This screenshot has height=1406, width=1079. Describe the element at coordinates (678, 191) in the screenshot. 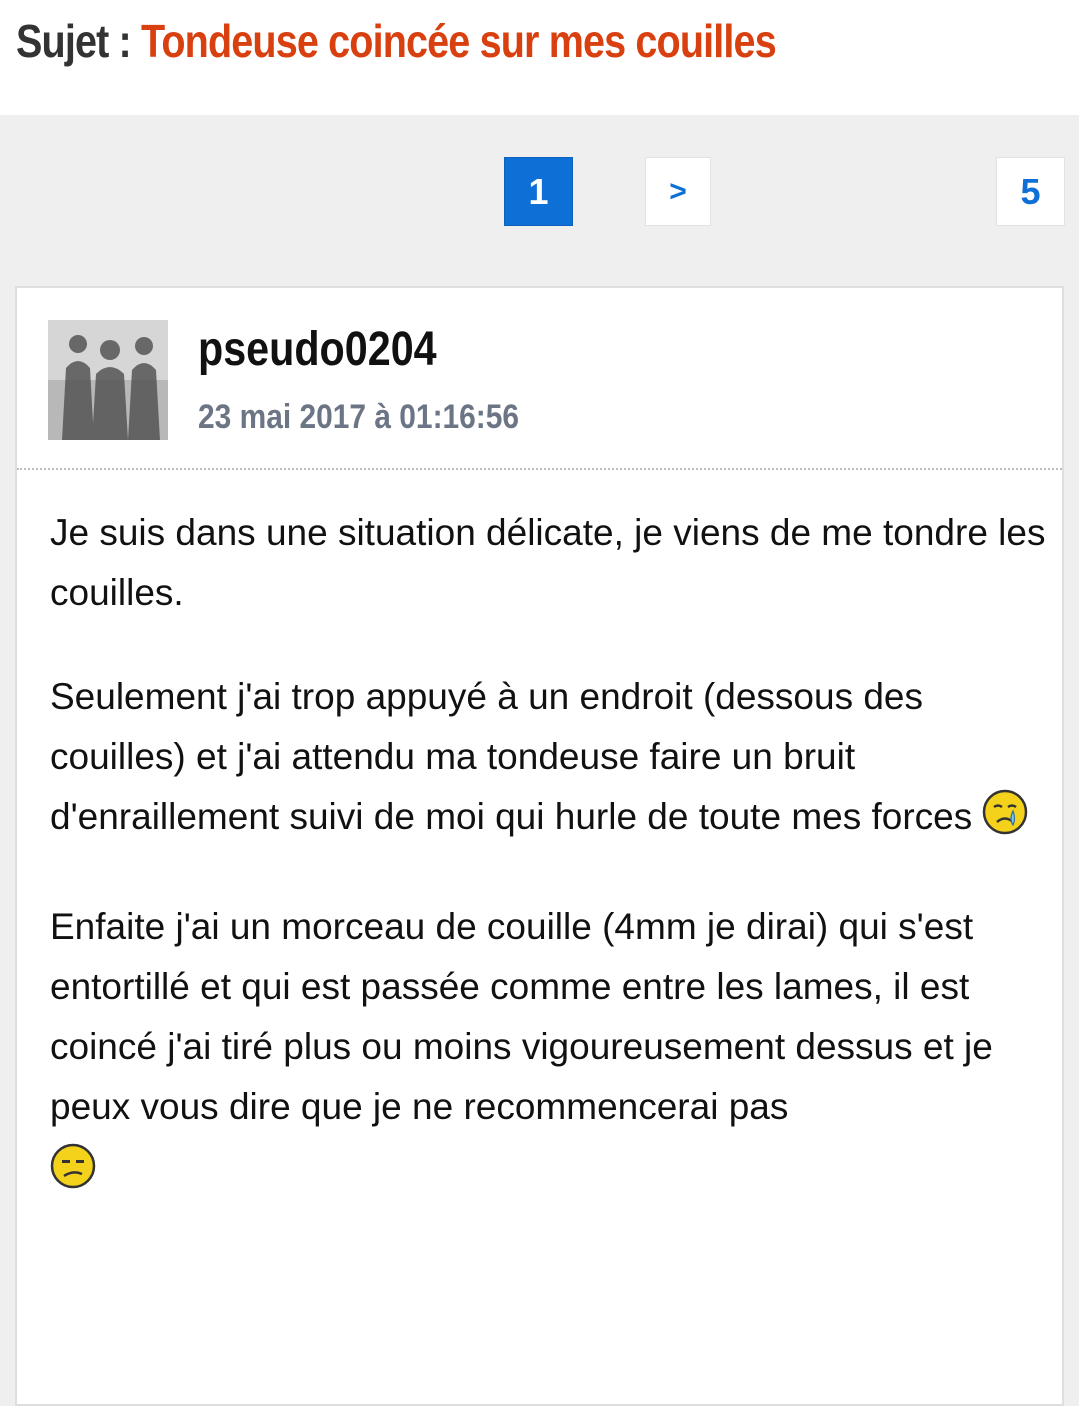

I see `next-page-button: >` at that location.